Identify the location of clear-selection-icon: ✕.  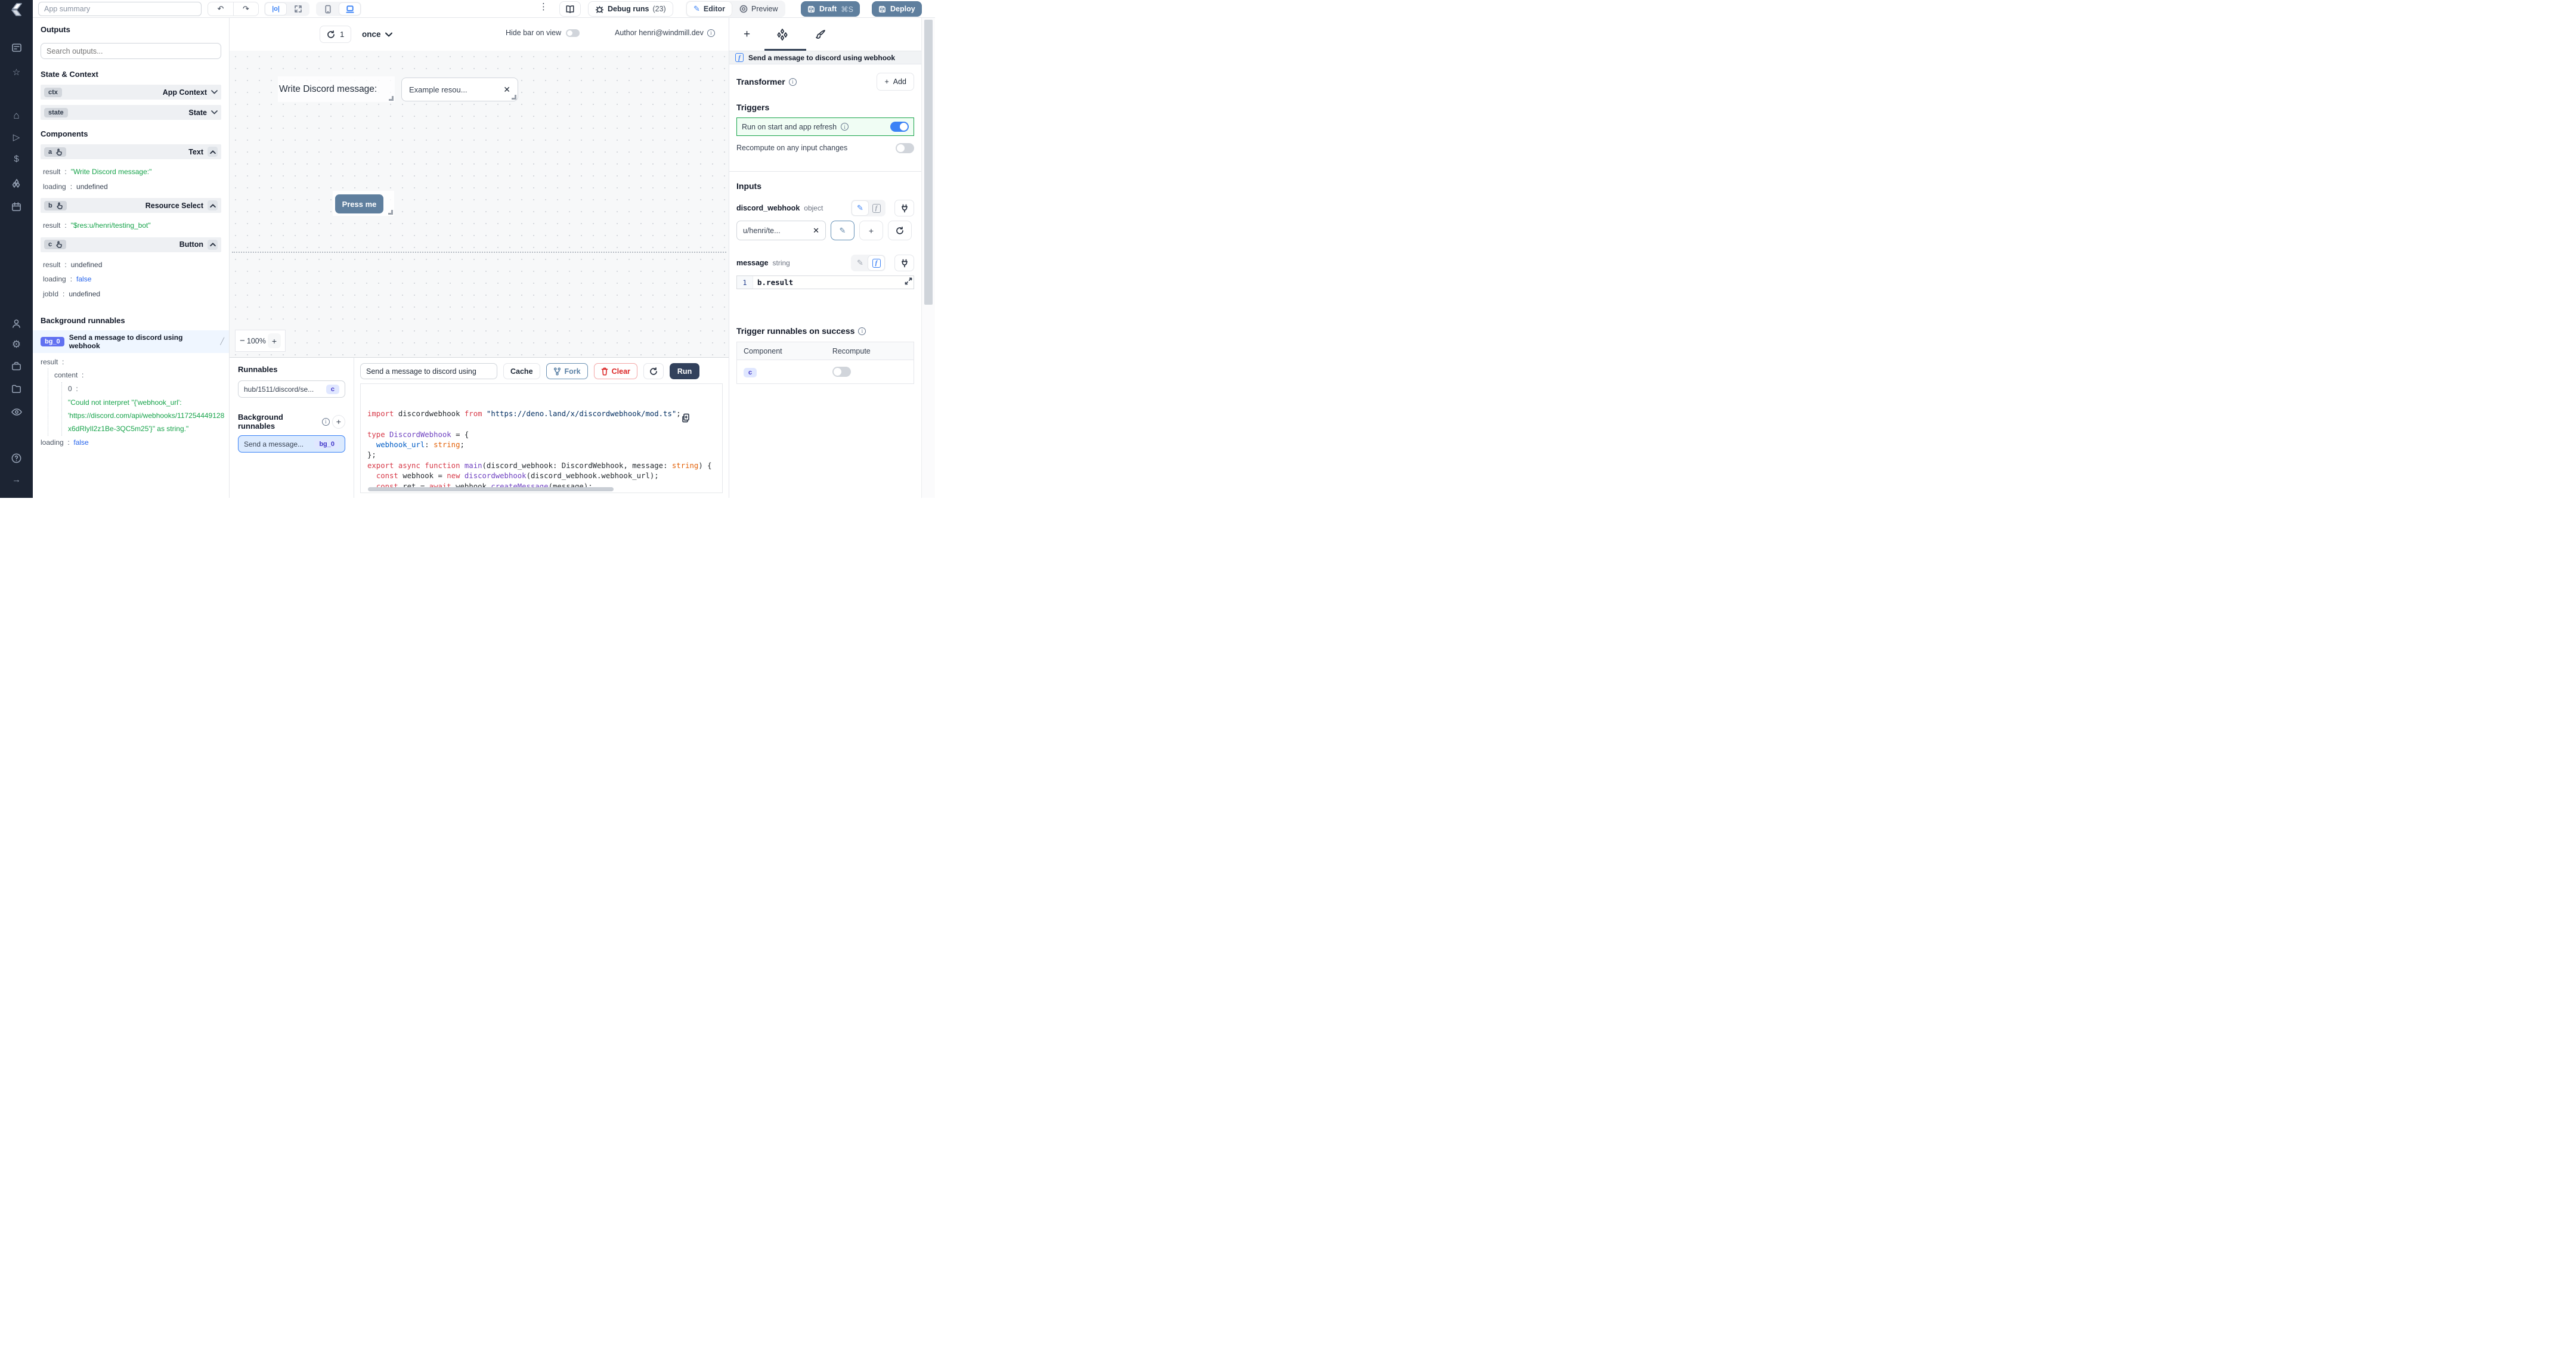
(507, 90).